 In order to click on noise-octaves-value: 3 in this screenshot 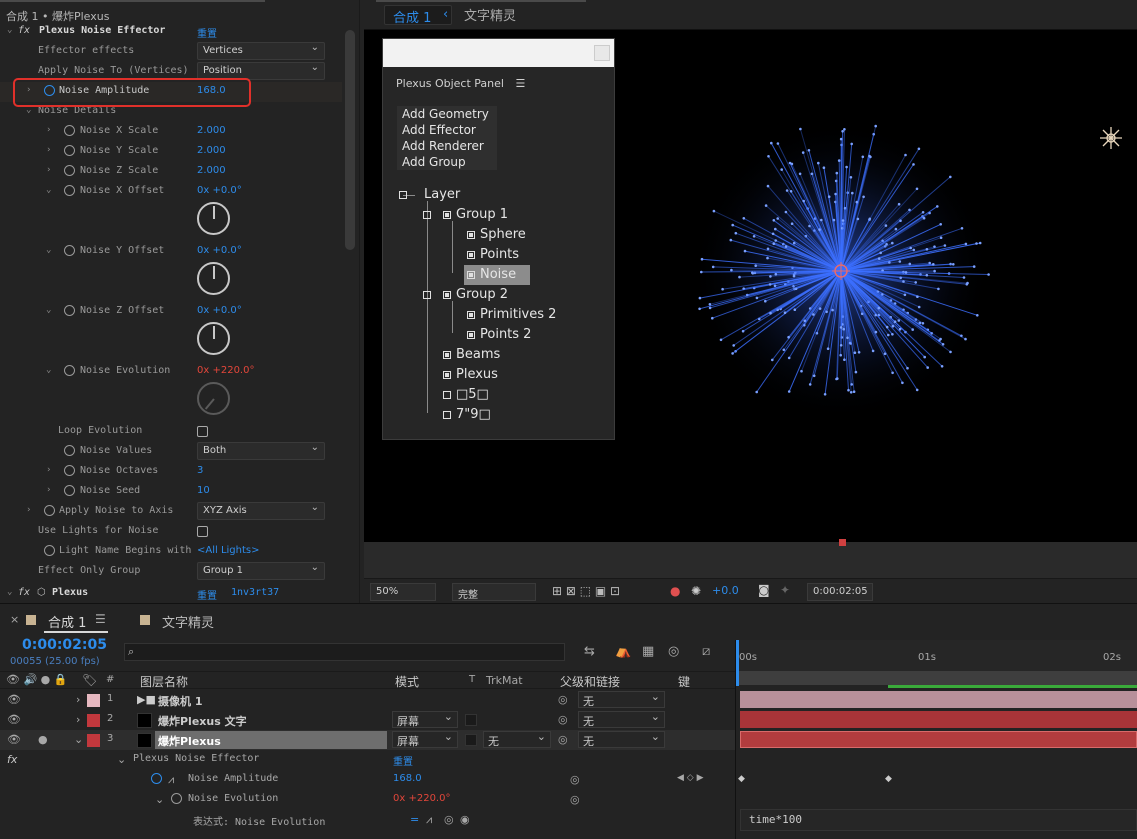, I will do `click(200, 470)`.